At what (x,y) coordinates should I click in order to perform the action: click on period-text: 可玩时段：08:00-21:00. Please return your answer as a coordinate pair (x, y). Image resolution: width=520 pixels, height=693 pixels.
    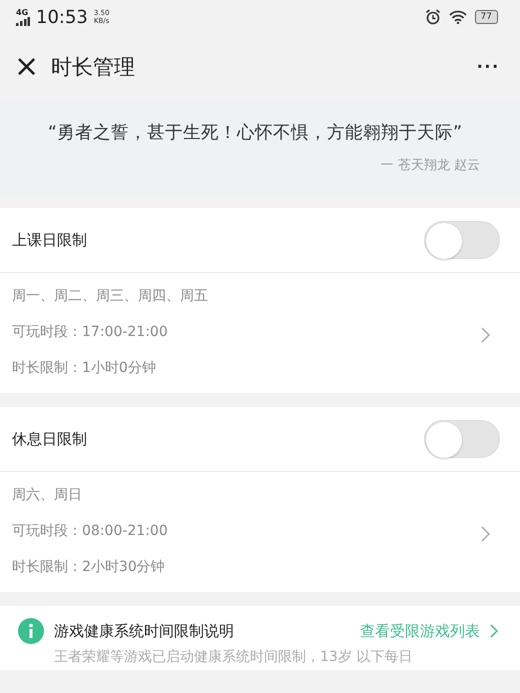
    Looking at the image, I should click on (90, 531).